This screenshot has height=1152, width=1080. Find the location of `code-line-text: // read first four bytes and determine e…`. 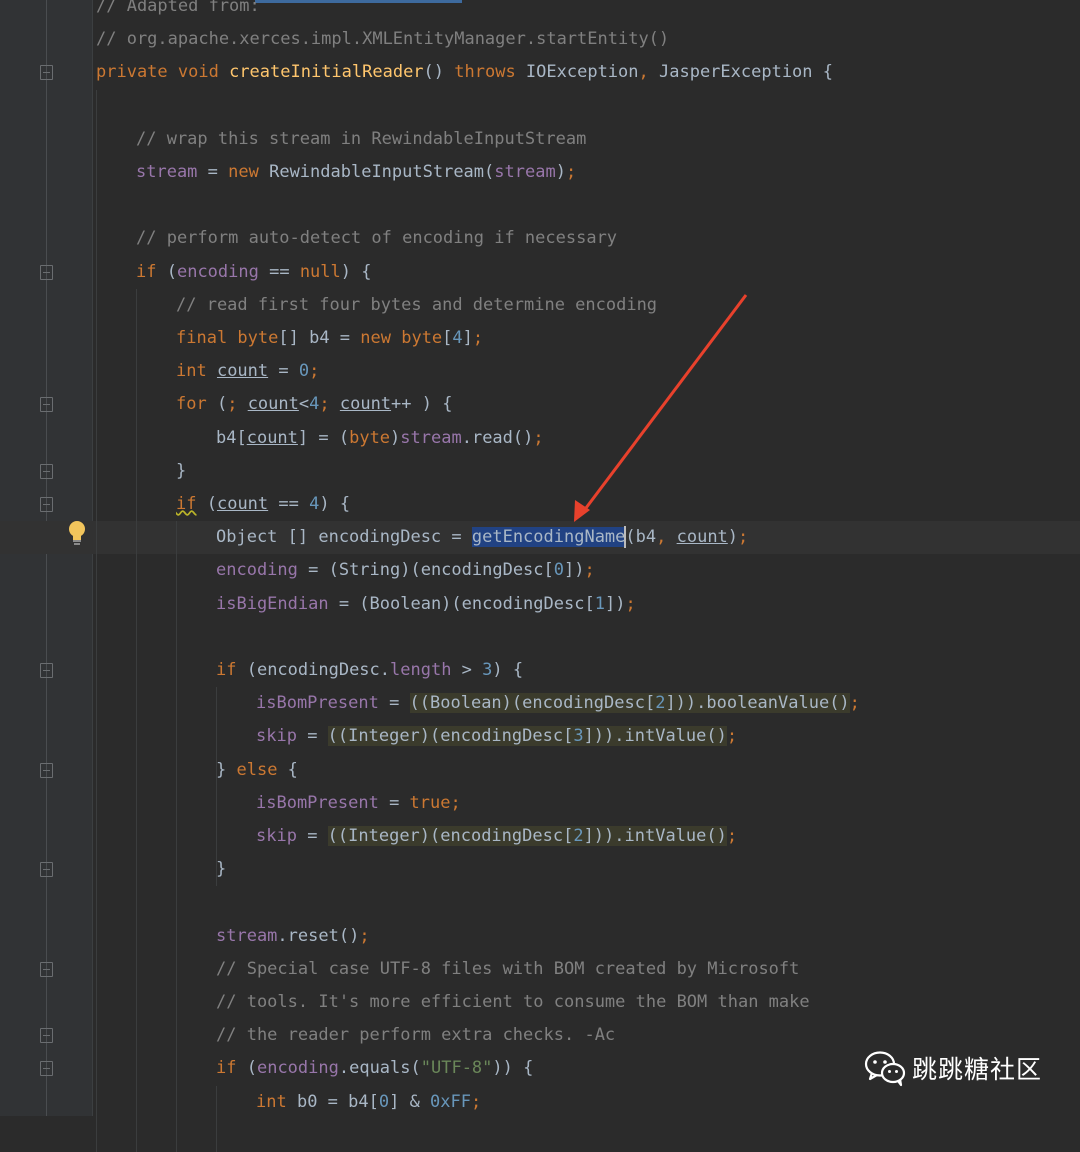

code-line-text: // read first four bytes and determine e… is located at coordinates (416, 305).